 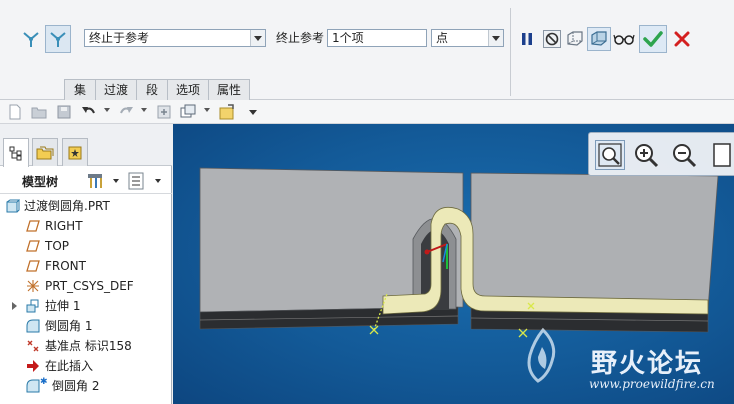 I want to click on redo-dropdown-icon, so click(x=144, y=110).